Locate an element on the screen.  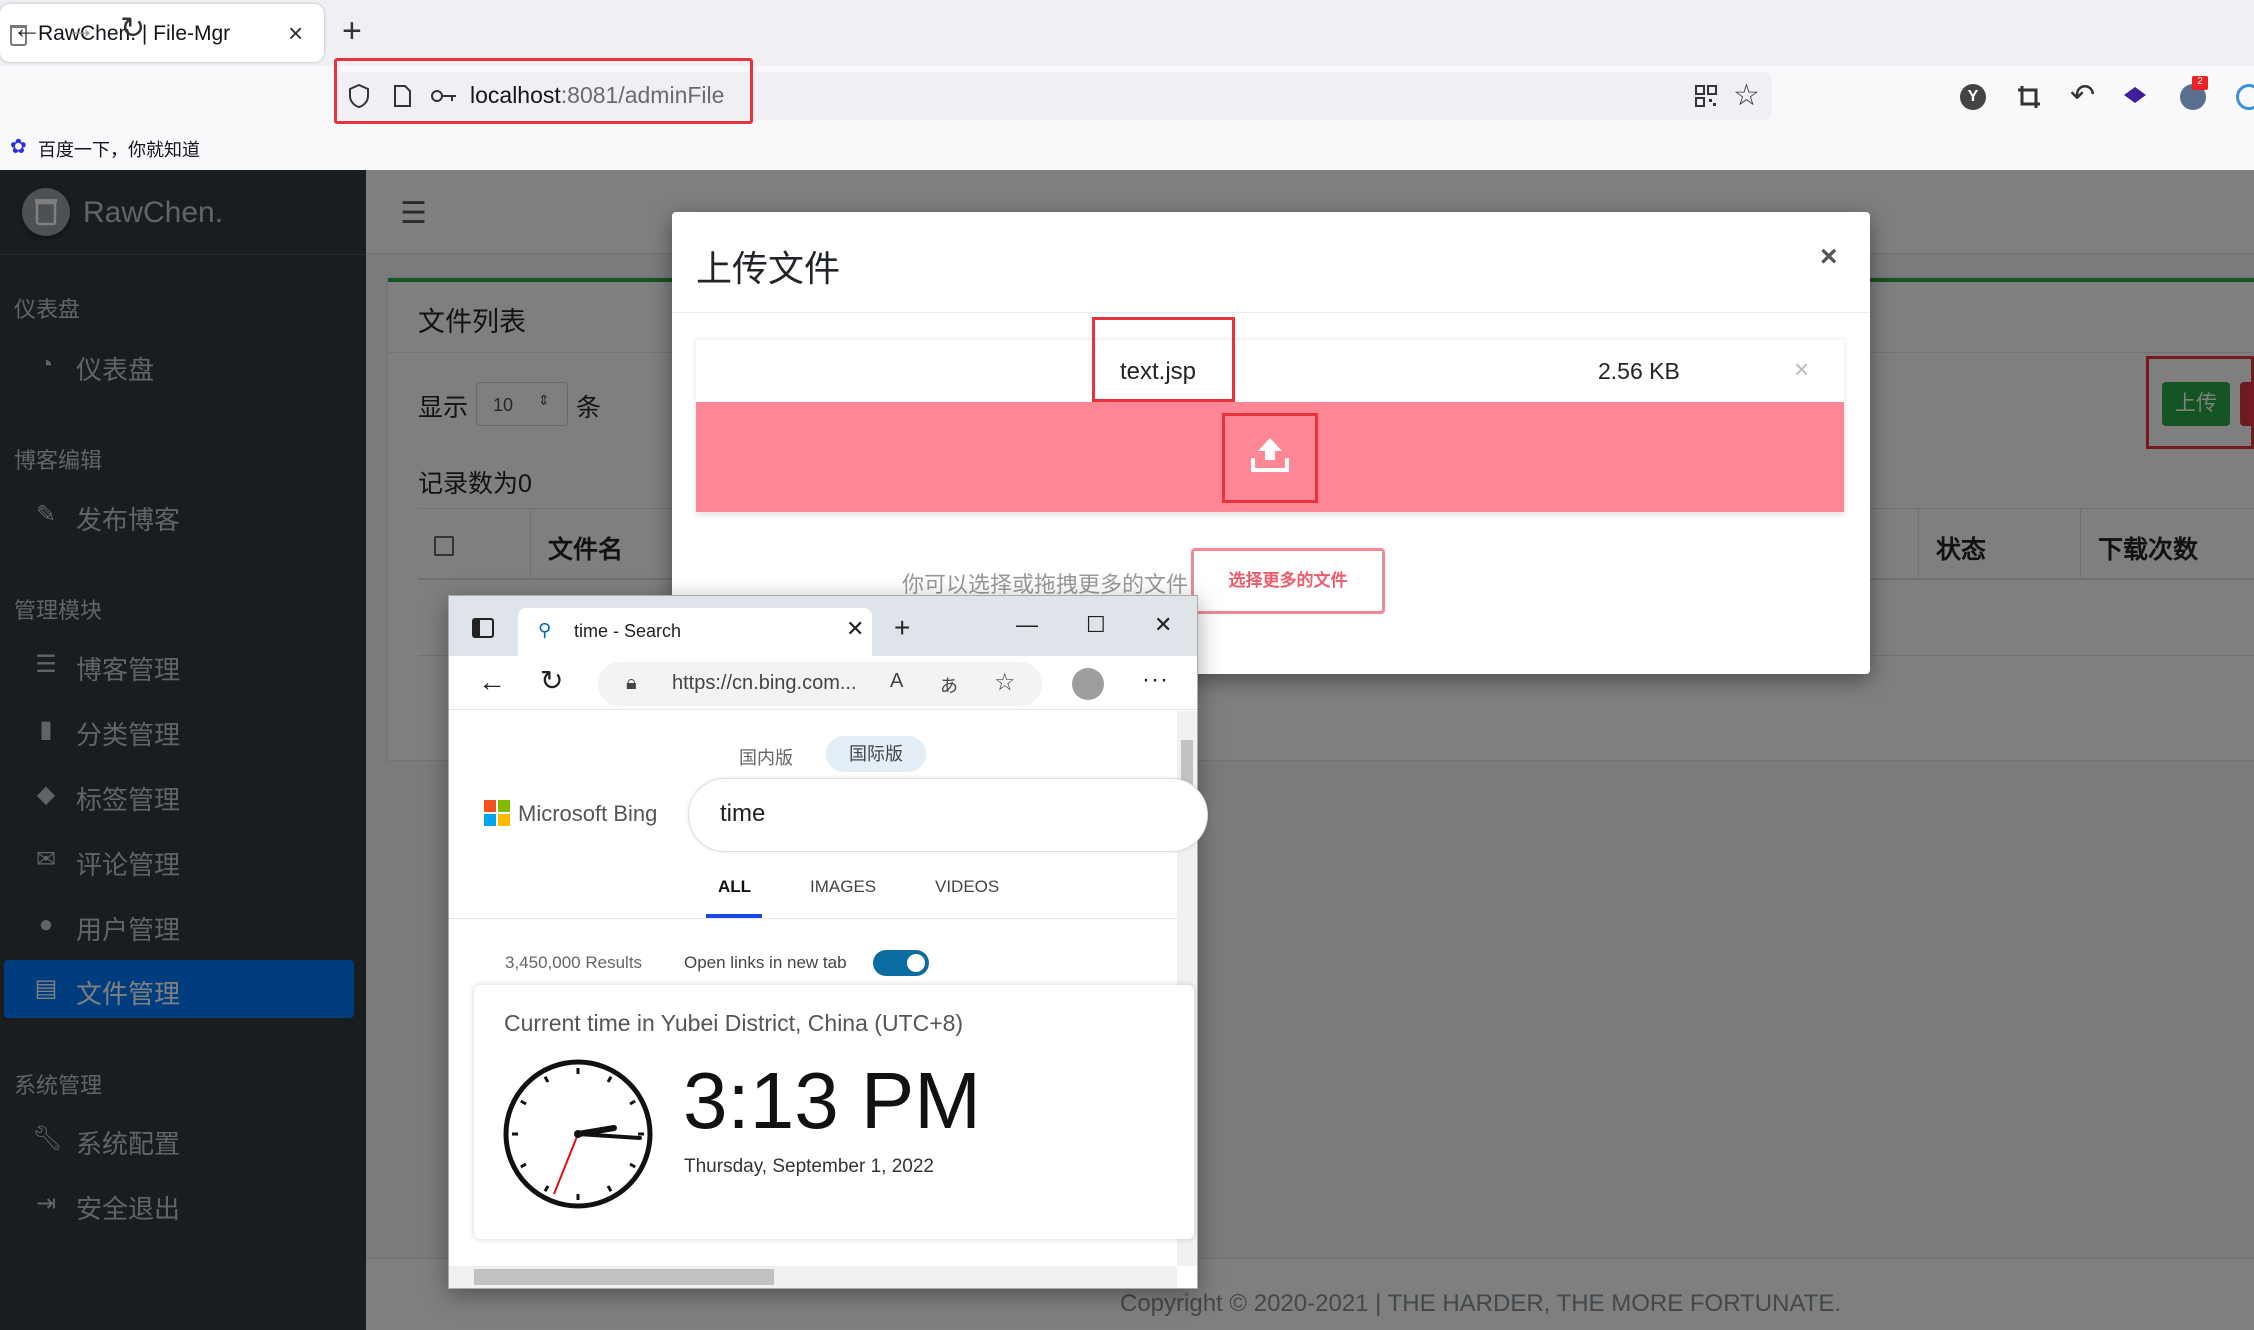
analog-clock-icon is located at coordinates (578, 1134).